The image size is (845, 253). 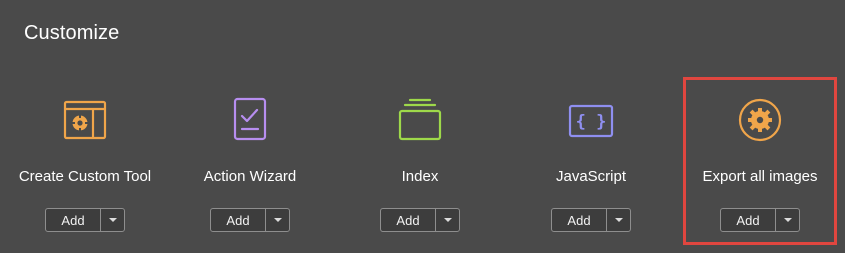 I want to click on tool-index: Index Add, so click(x=420, y=163).